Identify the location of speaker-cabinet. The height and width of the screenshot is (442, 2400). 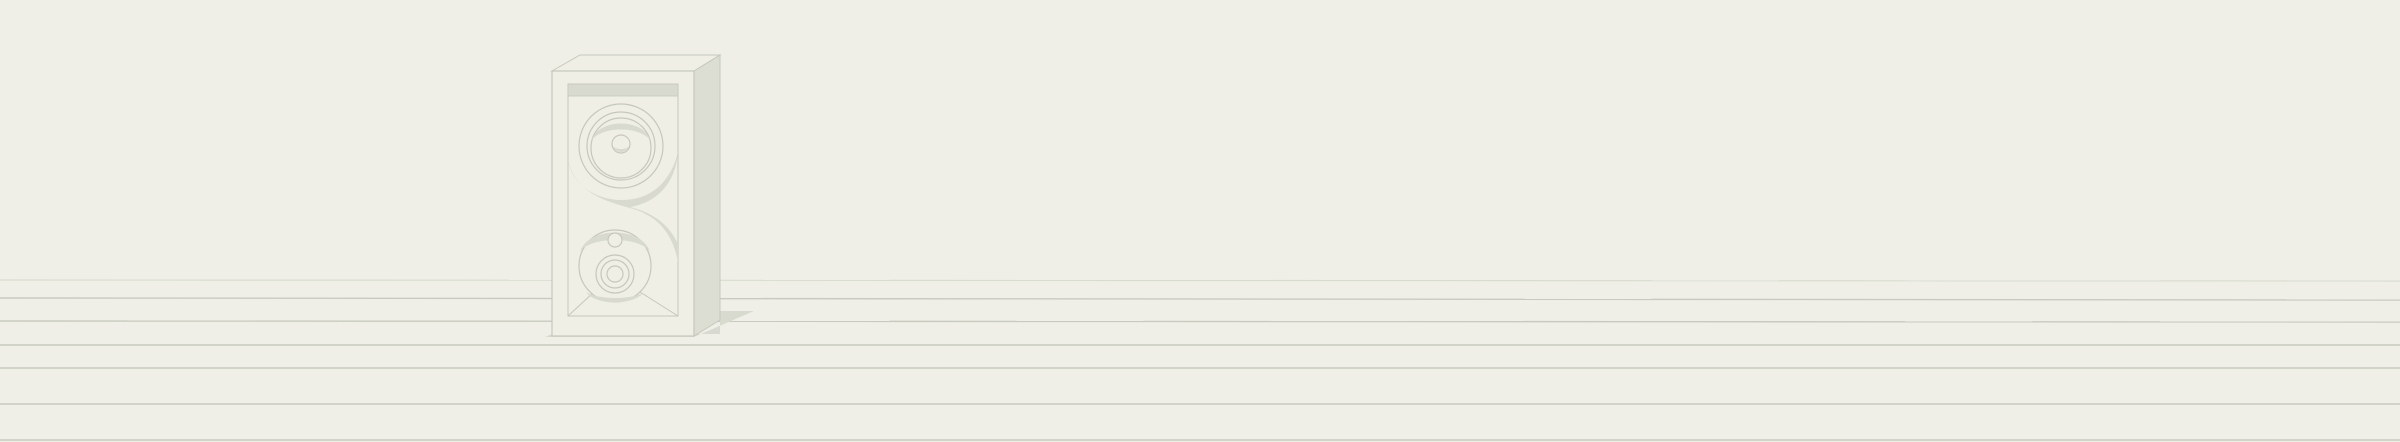
(649, 195).